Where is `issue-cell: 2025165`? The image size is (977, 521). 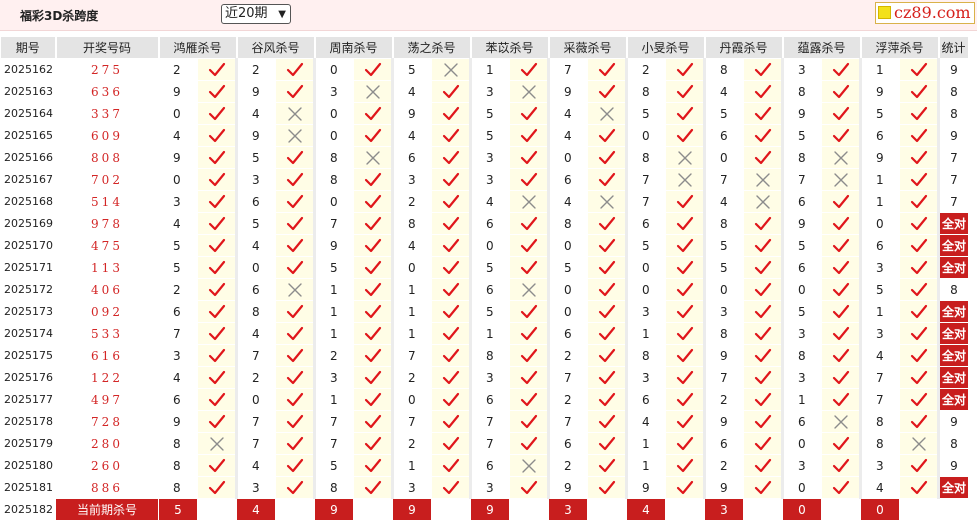
issue-cell: 2025165 is located at coordinates (28, 135).